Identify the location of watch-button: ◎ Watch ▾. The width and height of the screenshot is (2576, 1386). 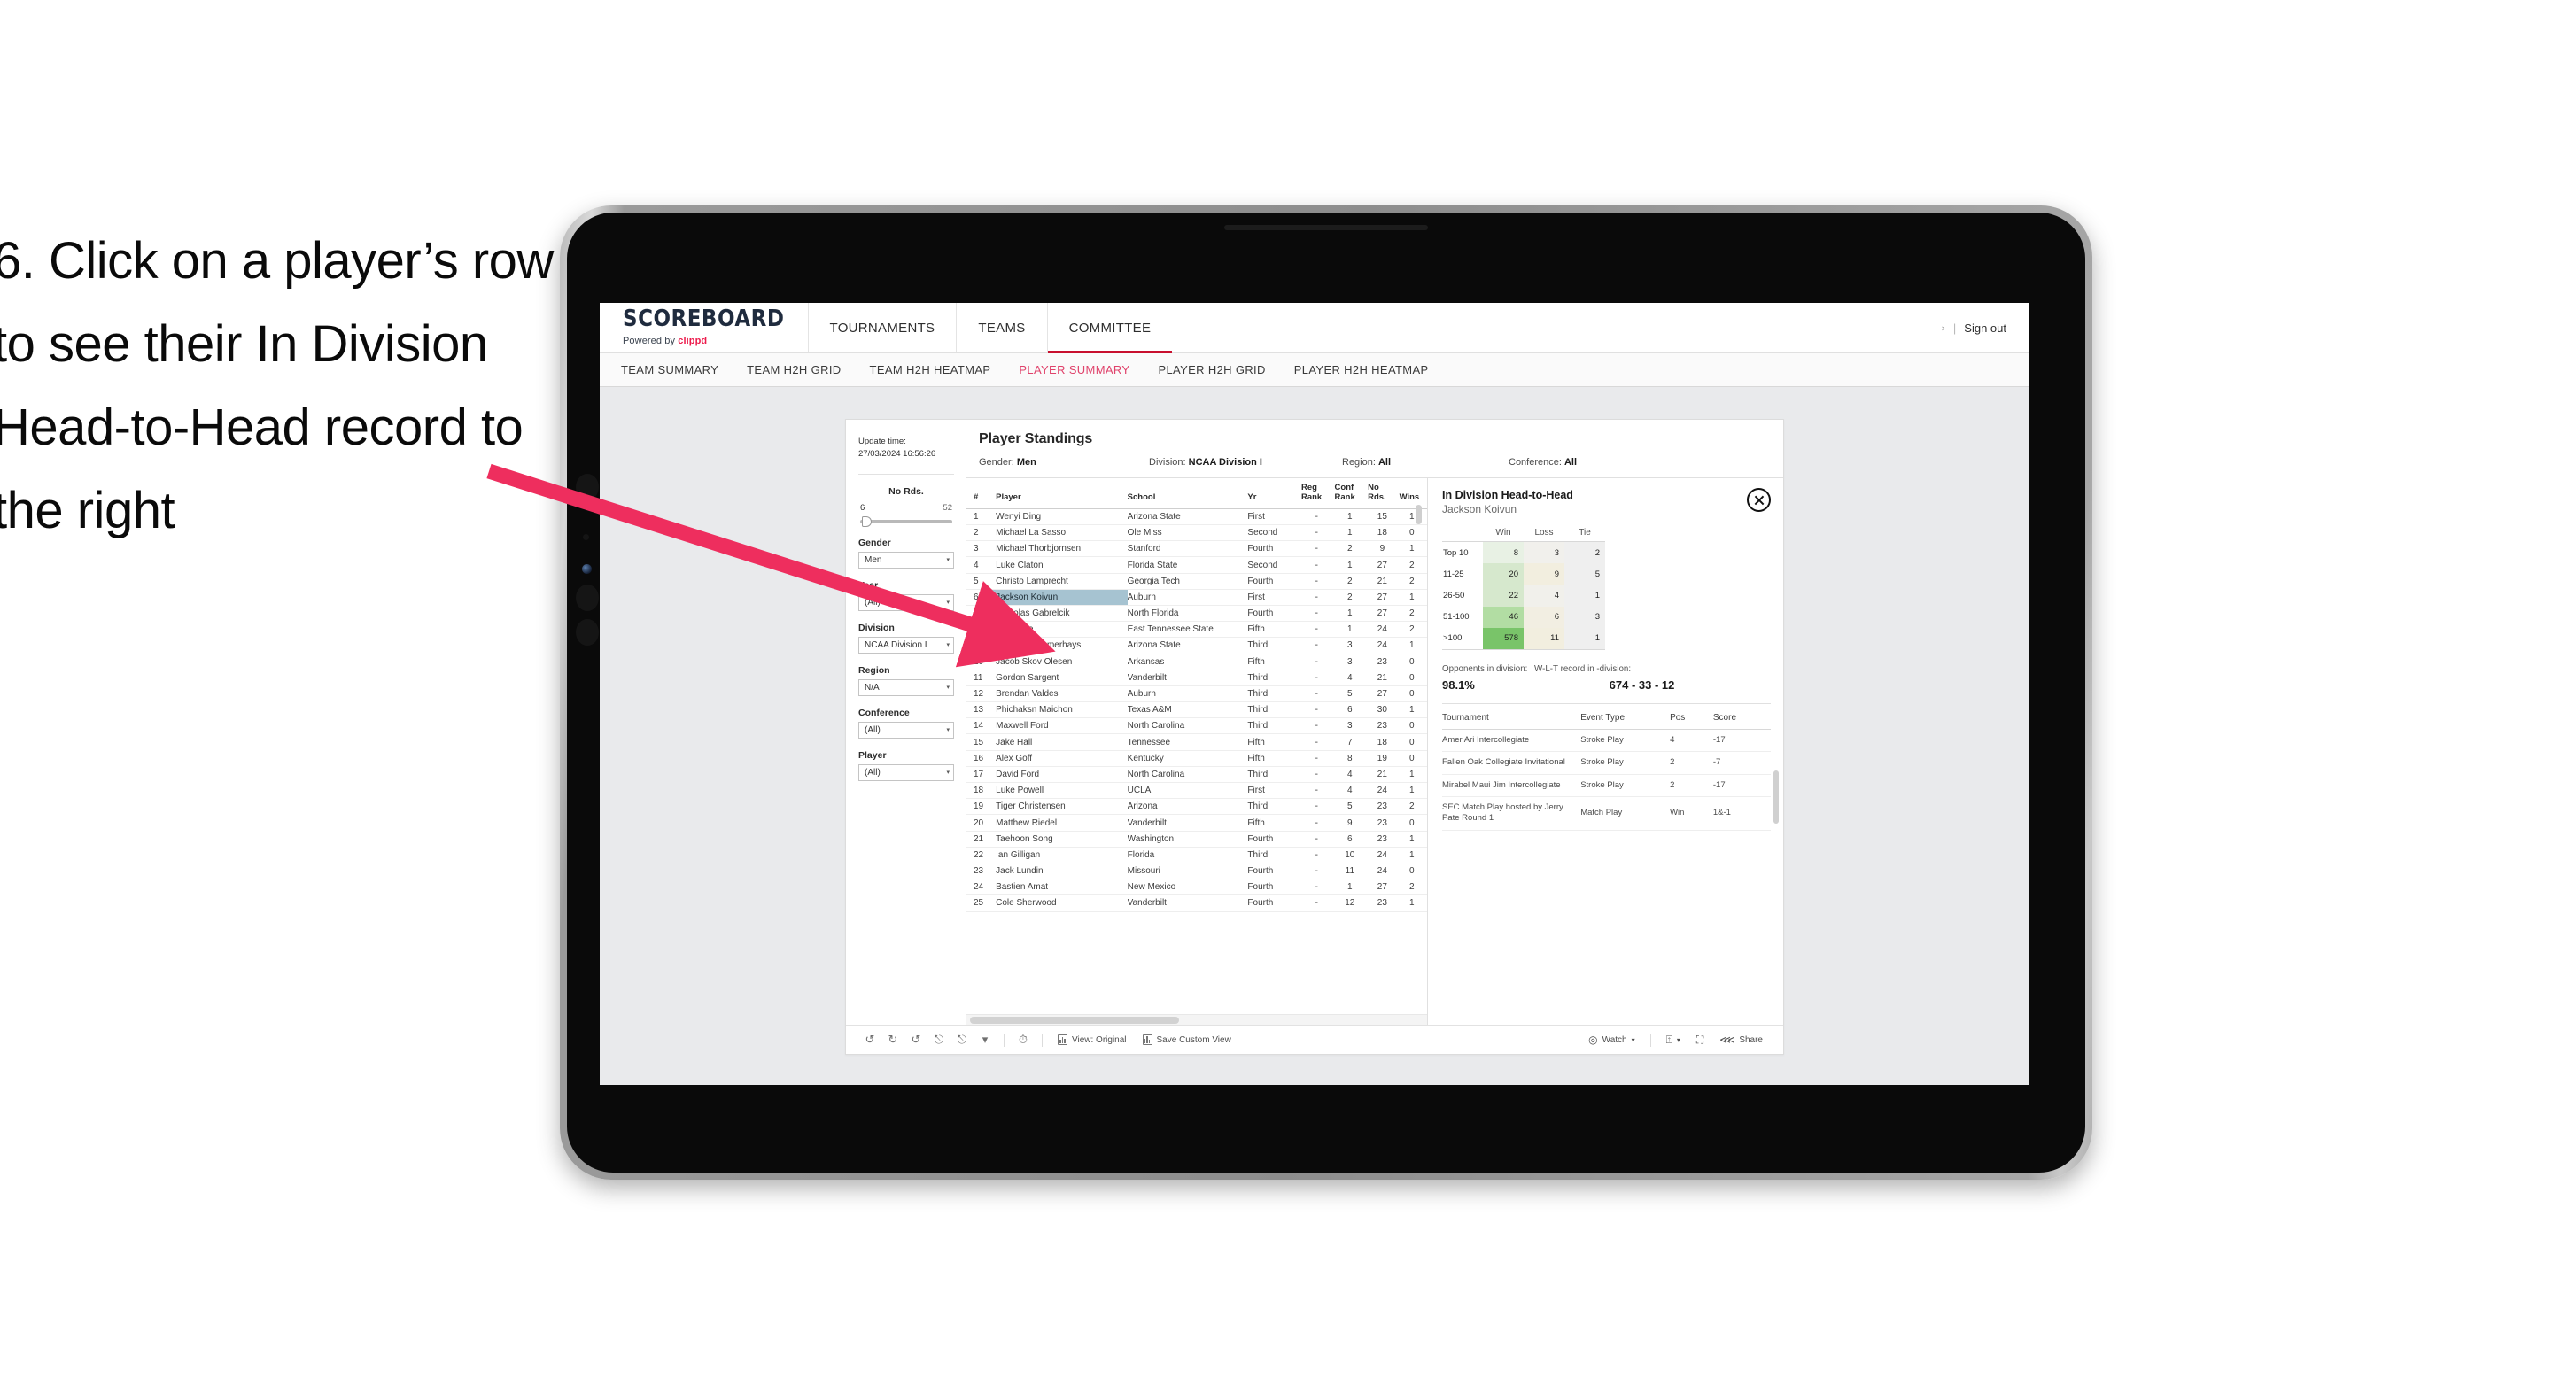
(1611, 1040).